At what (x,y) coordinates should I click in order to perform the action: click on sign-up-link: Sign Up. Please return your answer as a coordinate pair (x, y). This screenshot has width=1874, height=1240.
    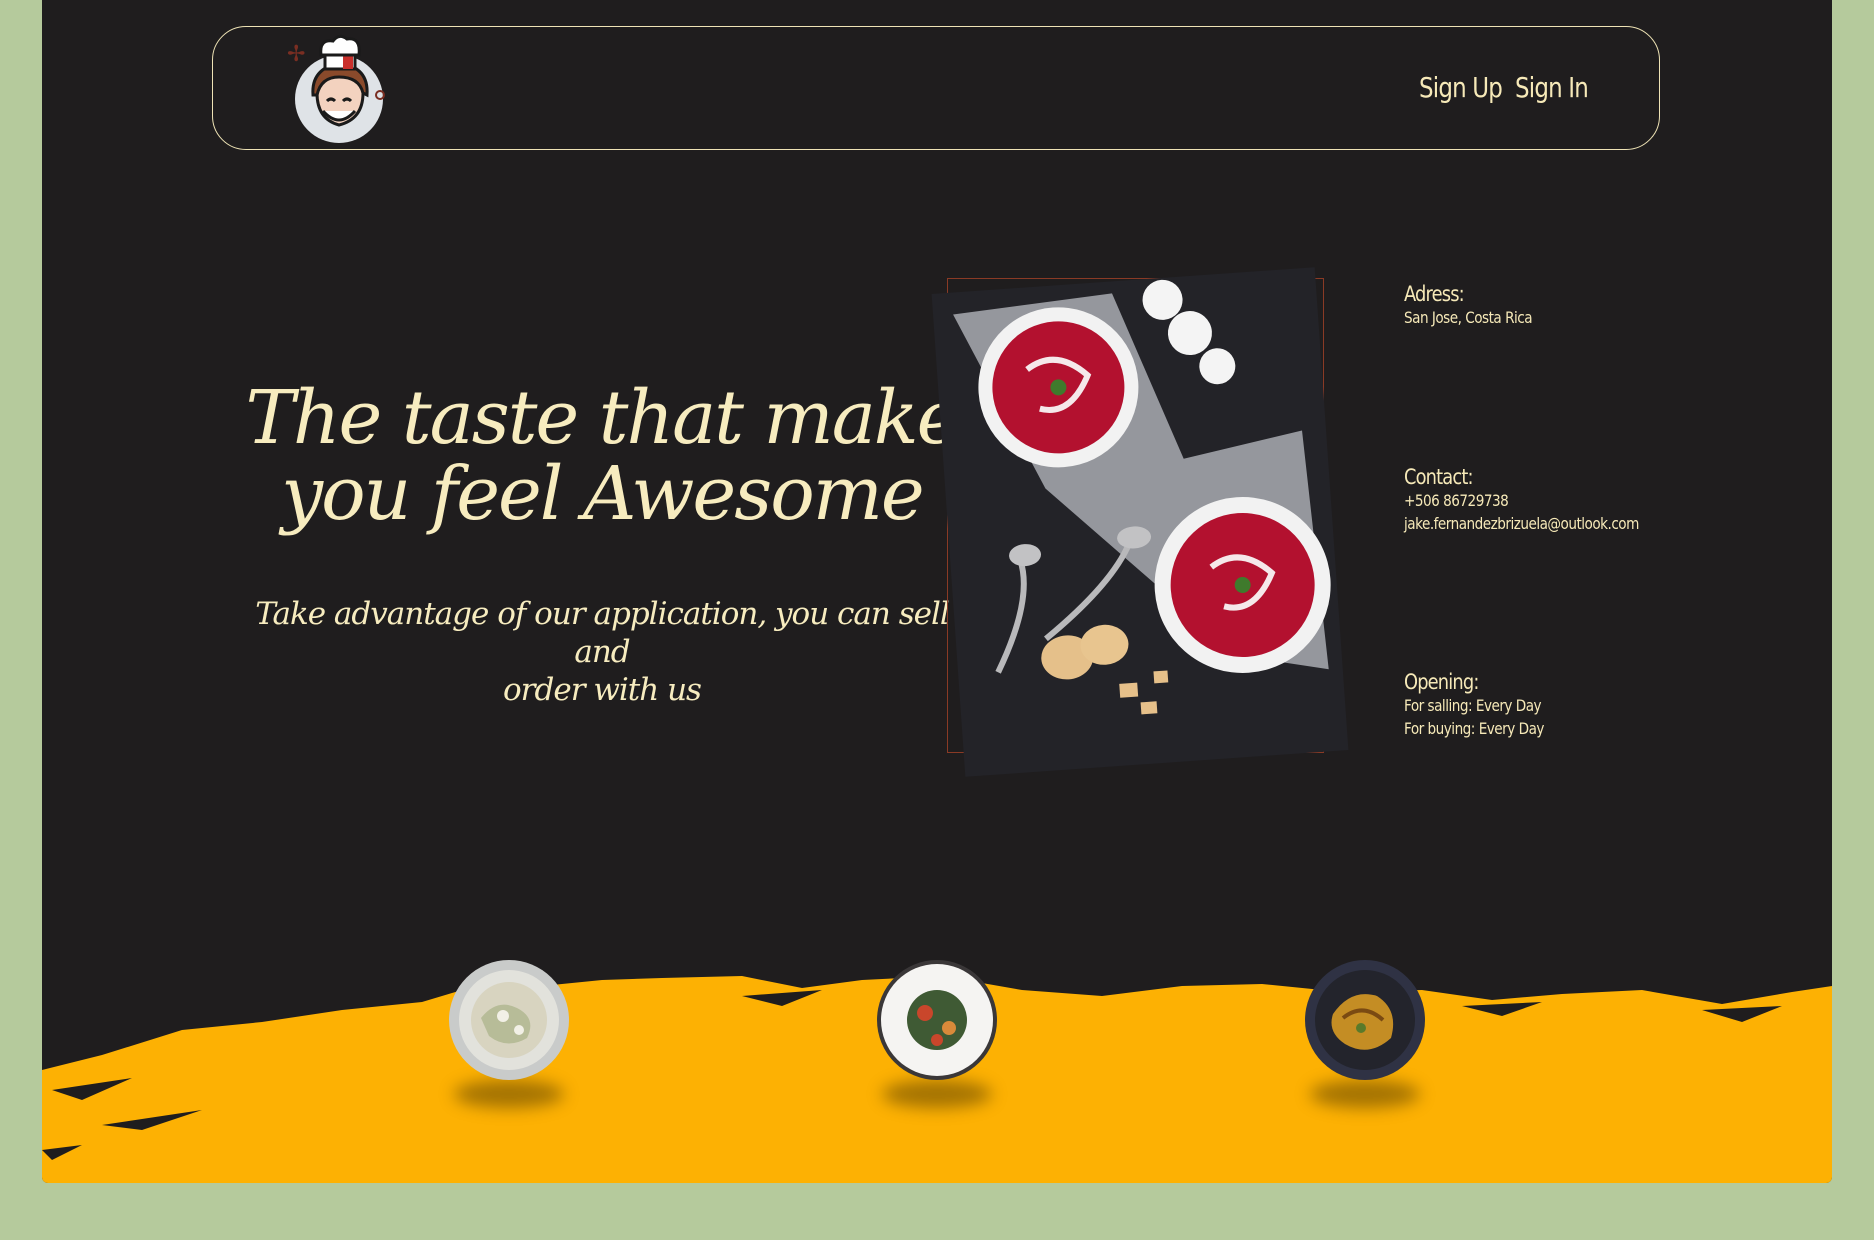
    Looking at the image, I should click on (1461, 87).